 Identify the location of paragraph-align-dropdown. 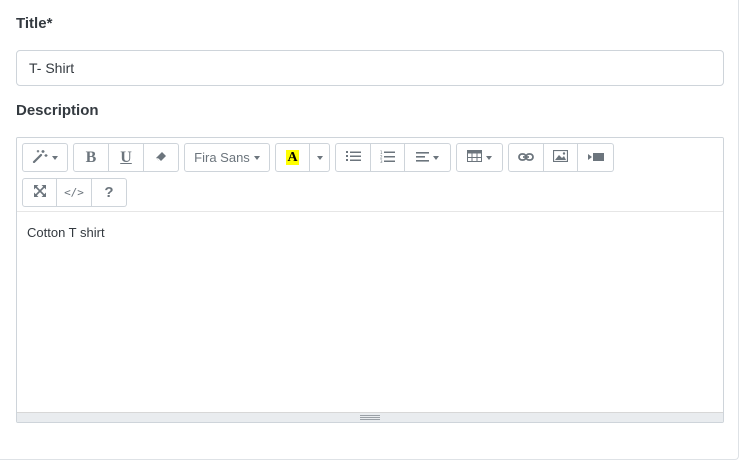
(428, 157).